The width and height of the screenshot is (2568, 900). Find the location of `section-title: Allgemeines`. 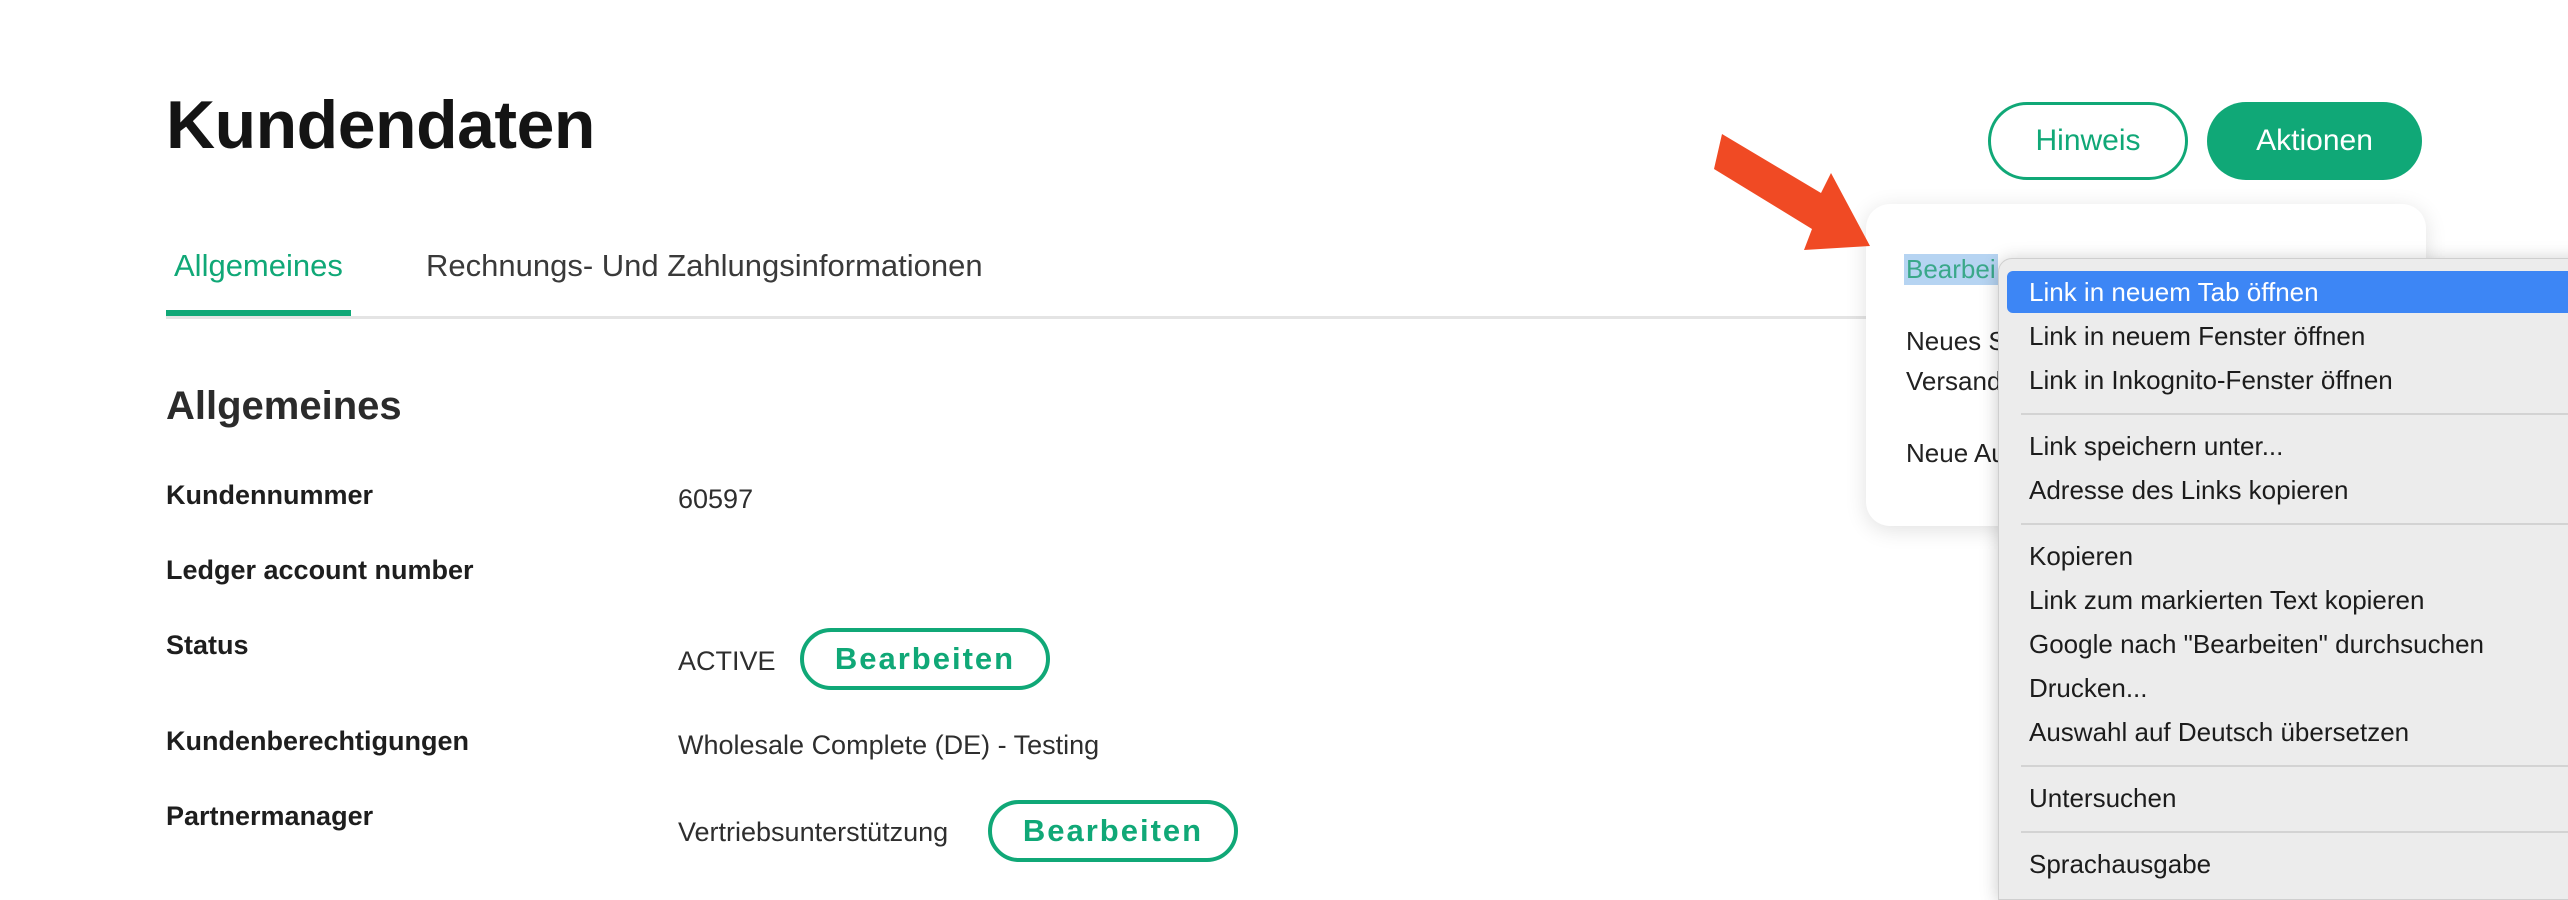

section-title: Allgemeines is located at coordinates (284, 406).